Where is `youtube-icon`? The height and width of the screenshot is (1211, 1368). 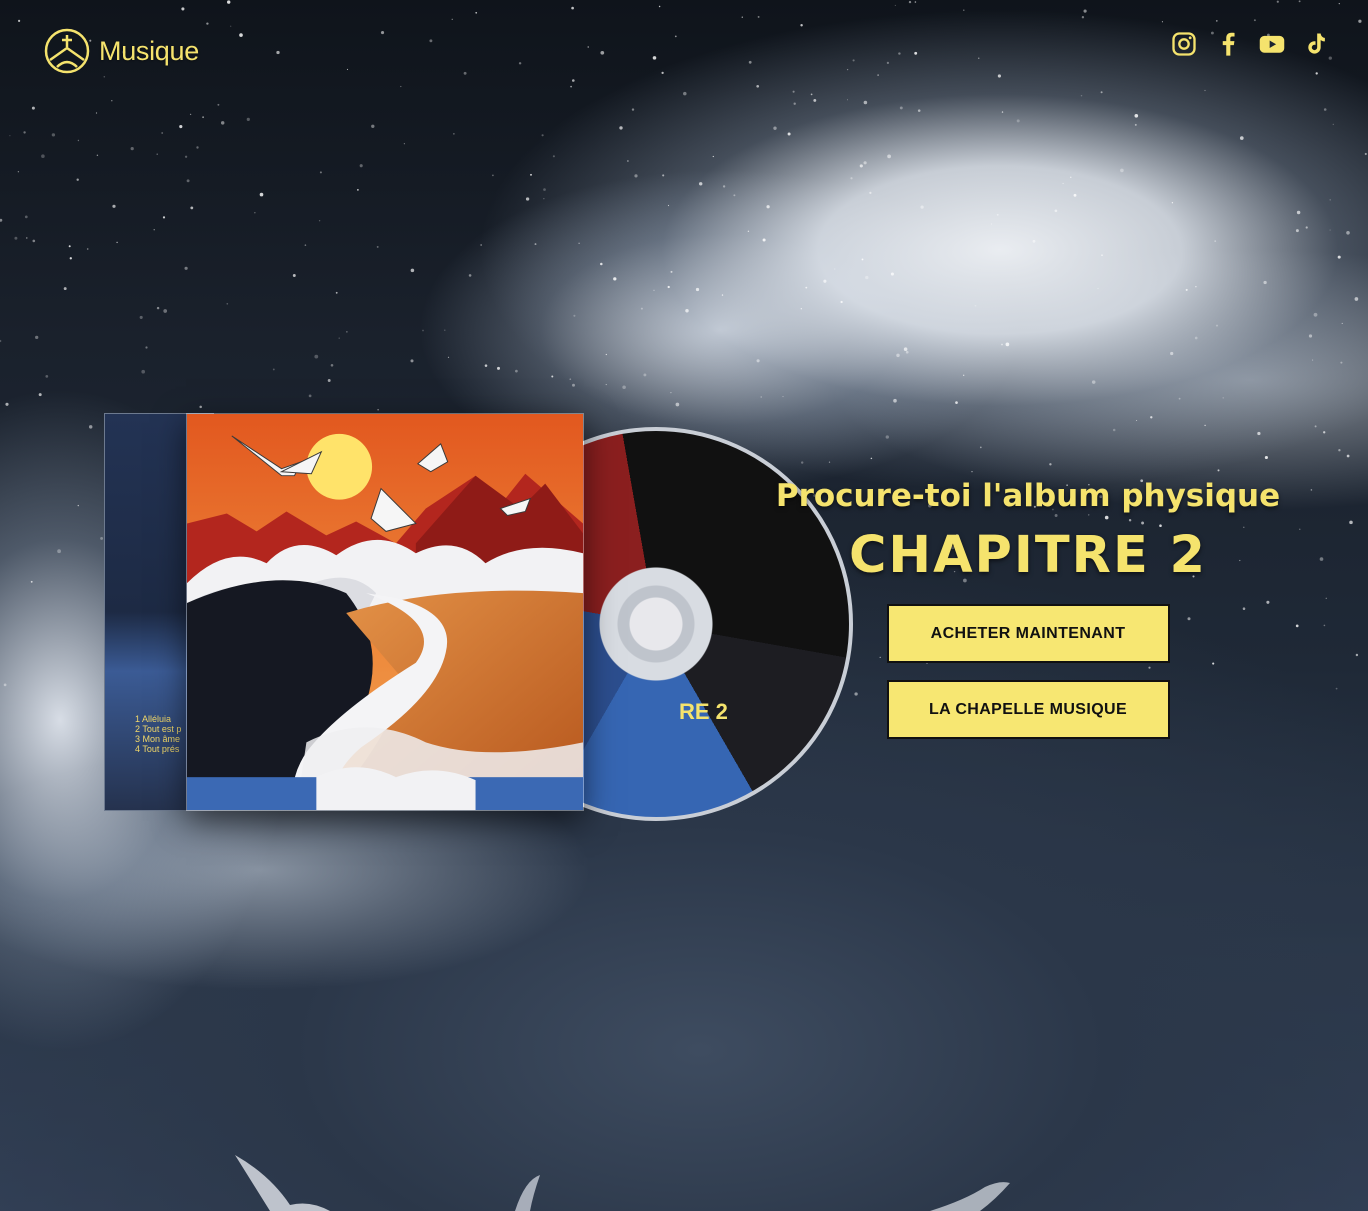 youtube-icon is located at coordinates (1272, 44).